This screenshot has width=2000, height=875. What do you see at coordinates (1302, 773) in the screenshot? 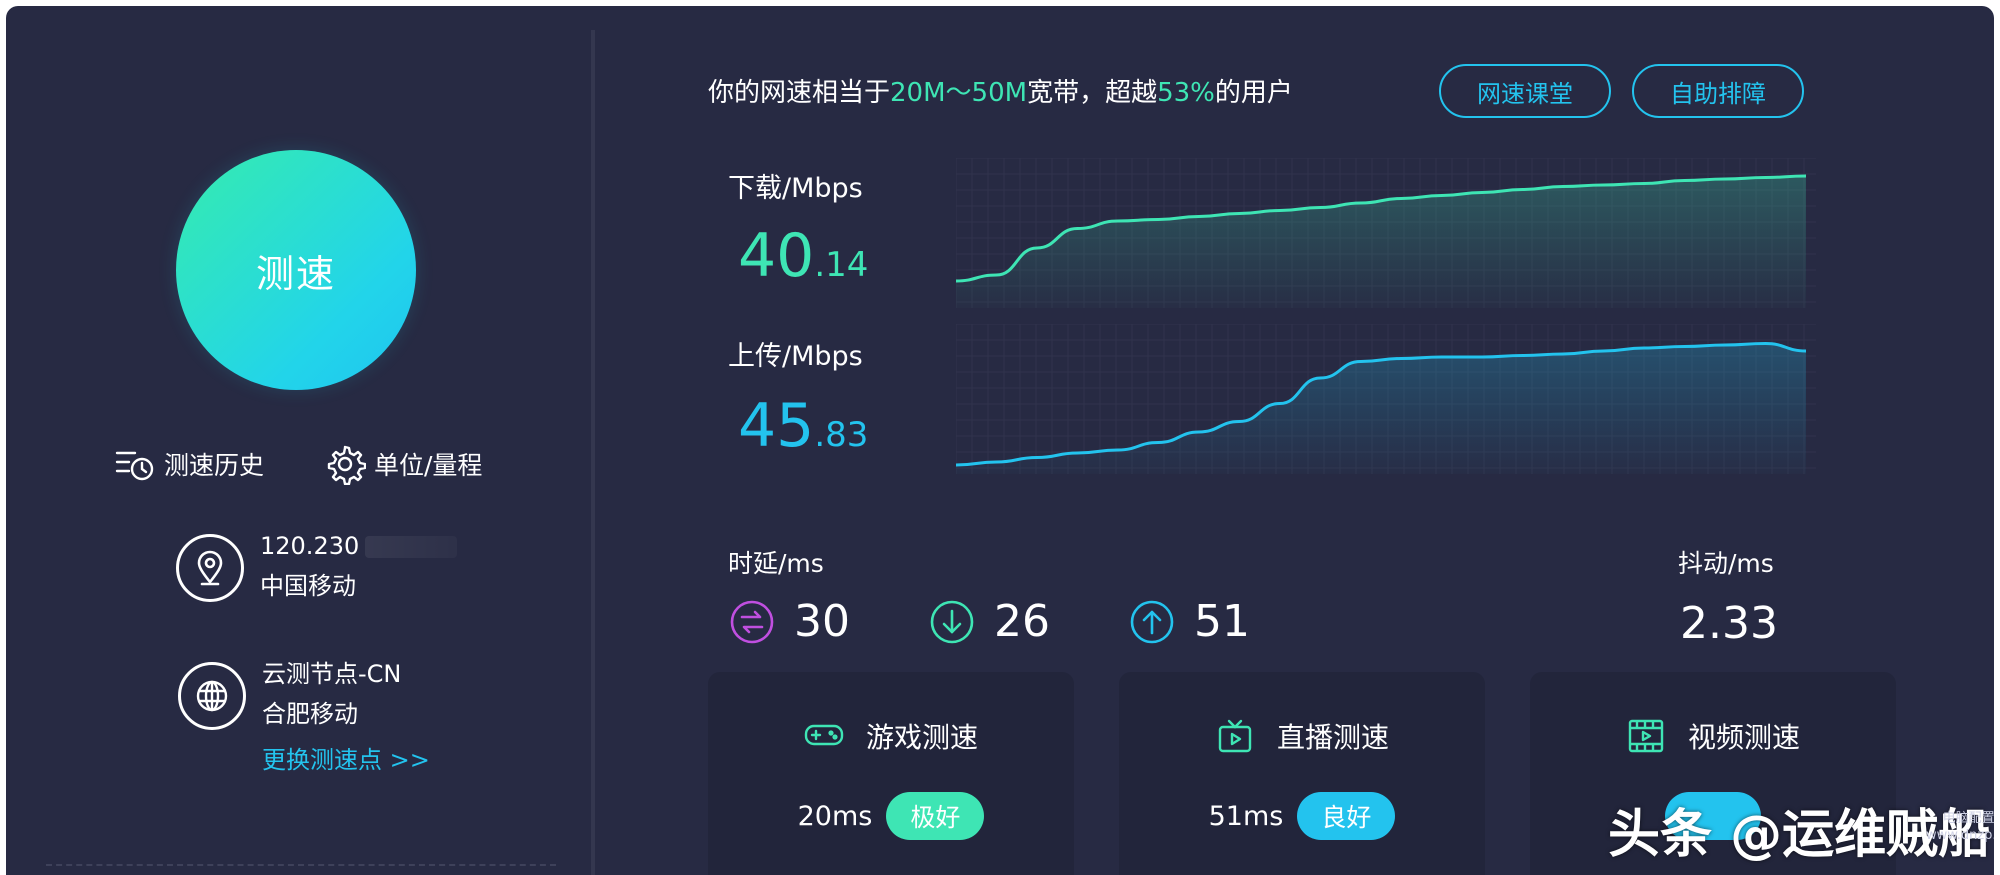
I see `live-speedtest-card: 直播测速 51ms 良好` at bounding box center [1302, 773].